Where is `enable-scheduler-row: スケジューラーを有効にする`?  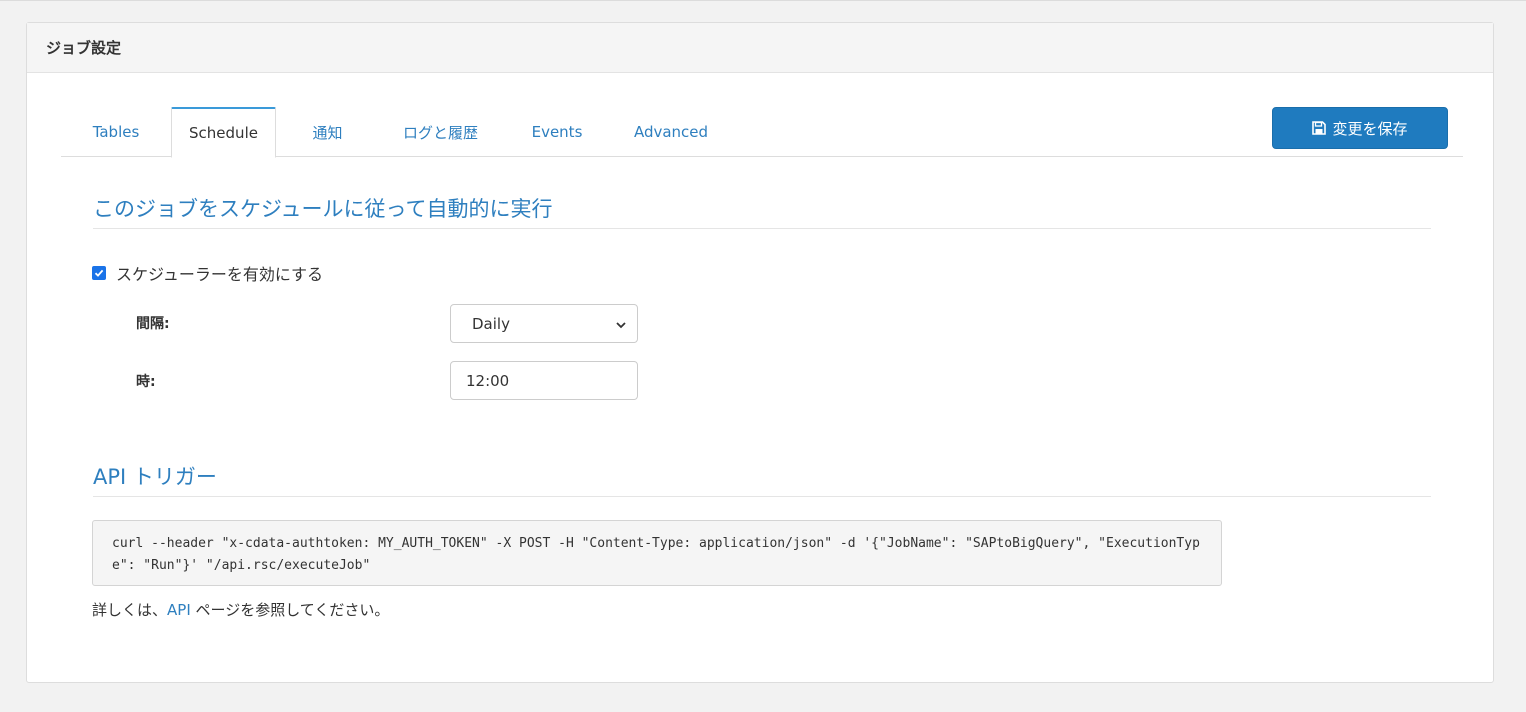
enable-scheduler-row: スケジューラーを有効にする is located at coordinates (207, 273).